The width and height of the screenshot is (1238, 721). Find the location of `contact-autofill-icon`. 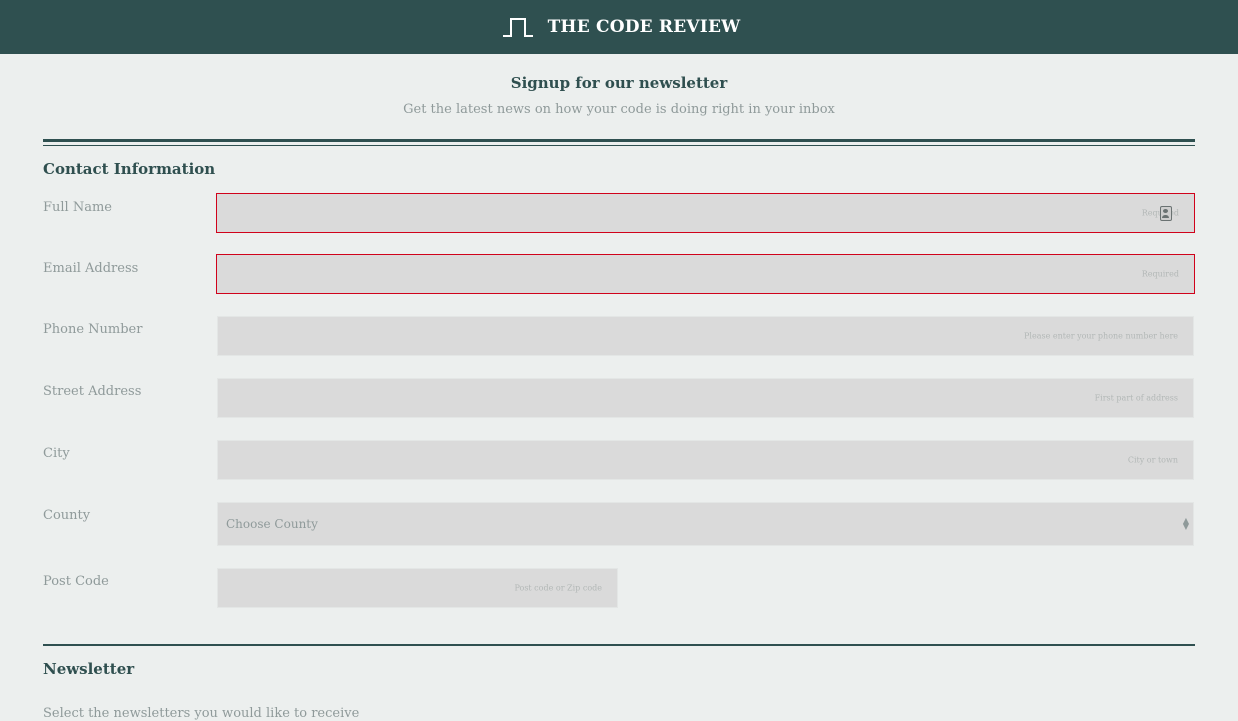

contact-autofill-icon is located at coordinates (1166, 213).